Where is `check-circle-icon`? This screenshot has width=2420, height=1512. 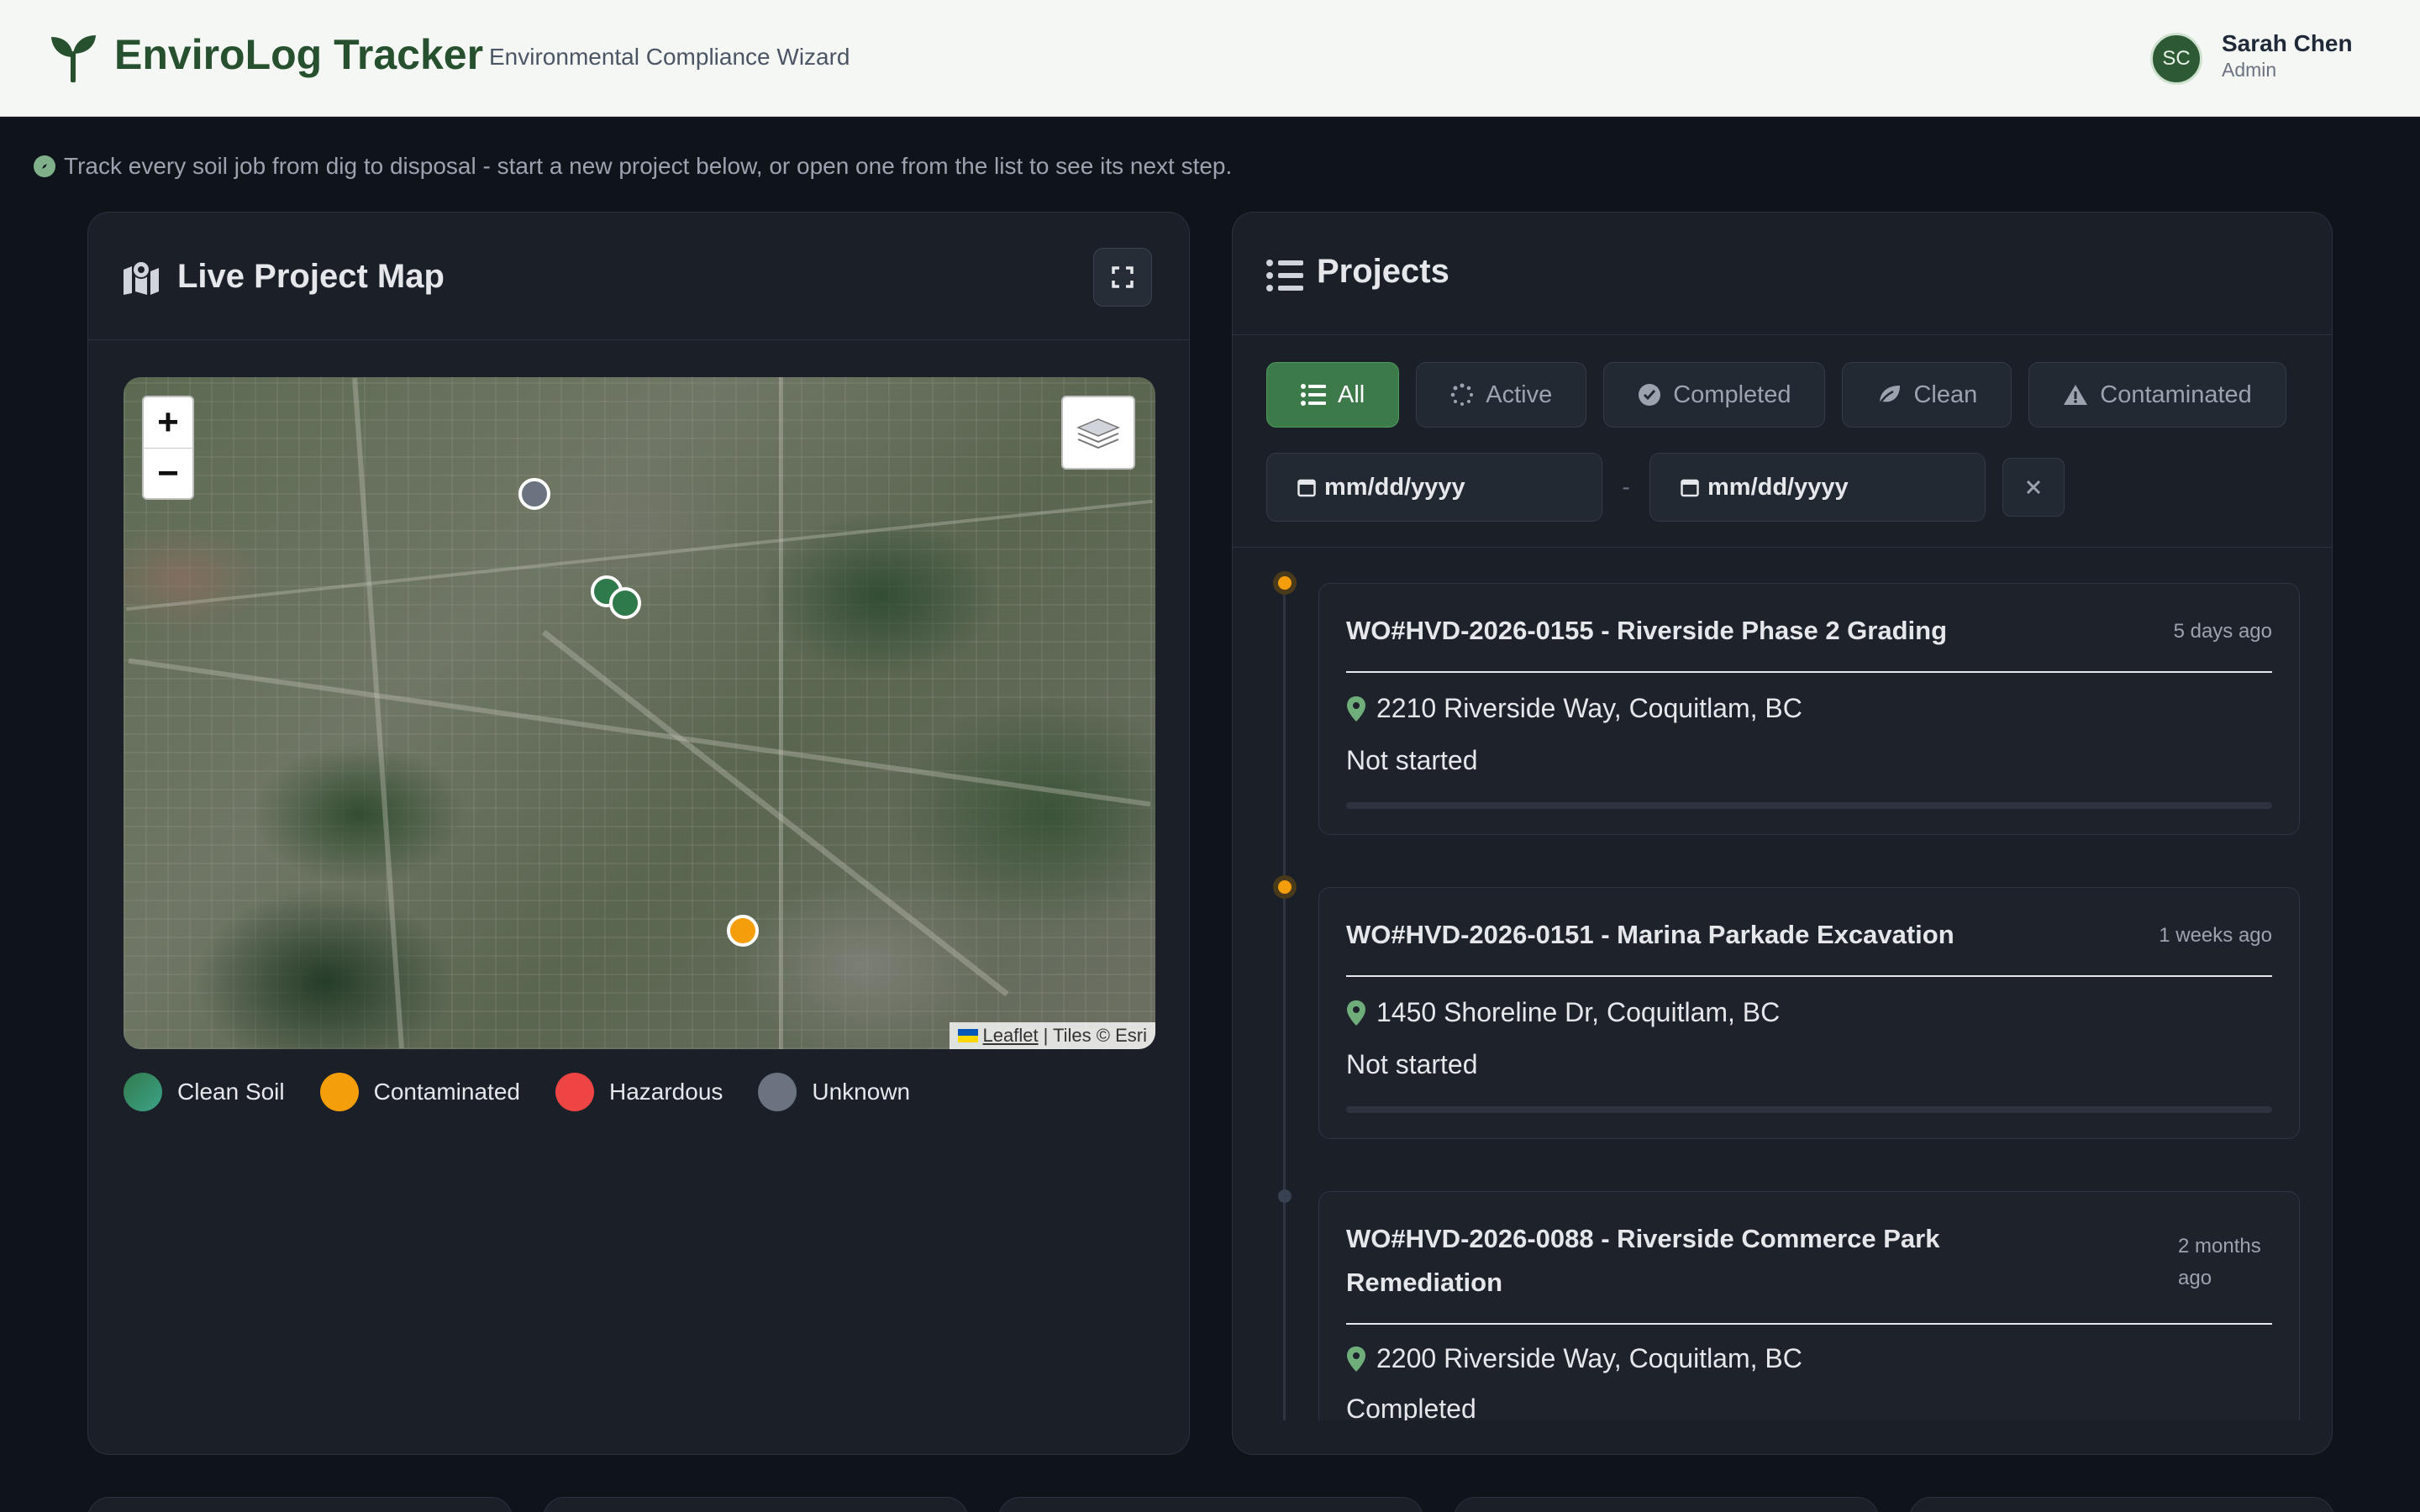 check-circle-icon is located at coordinates (1650, 395).